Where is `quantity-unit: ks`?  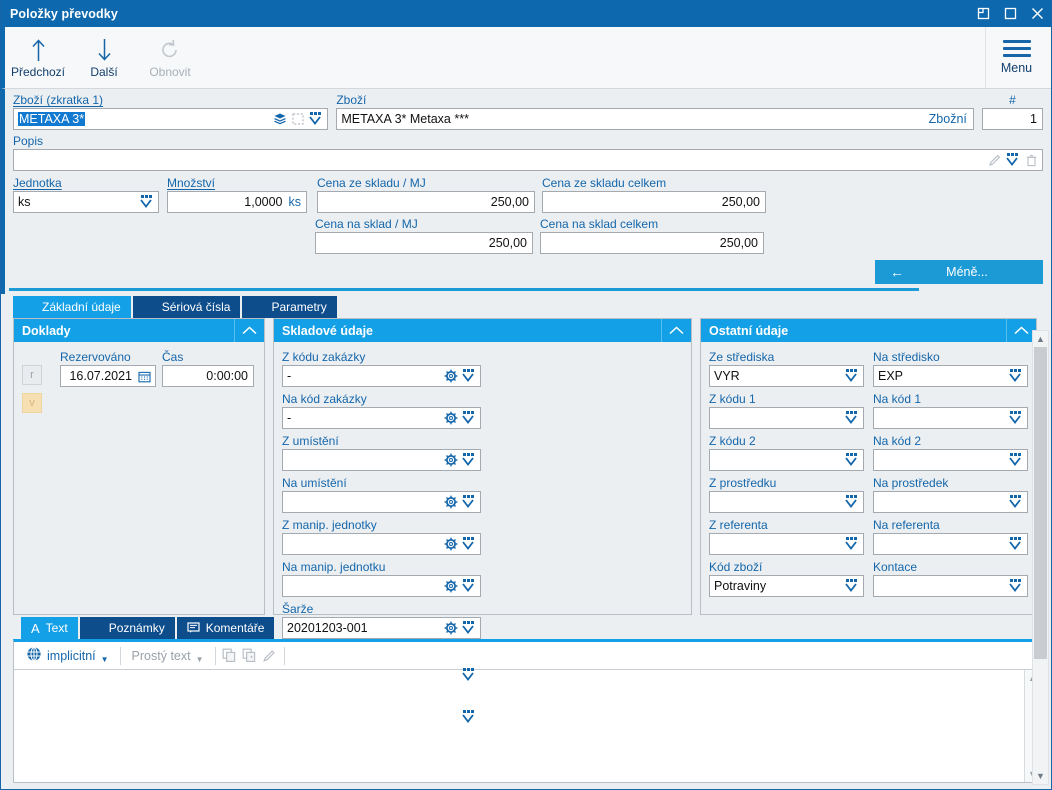 quantity-unit: ks is located at coordinates (295, 202).